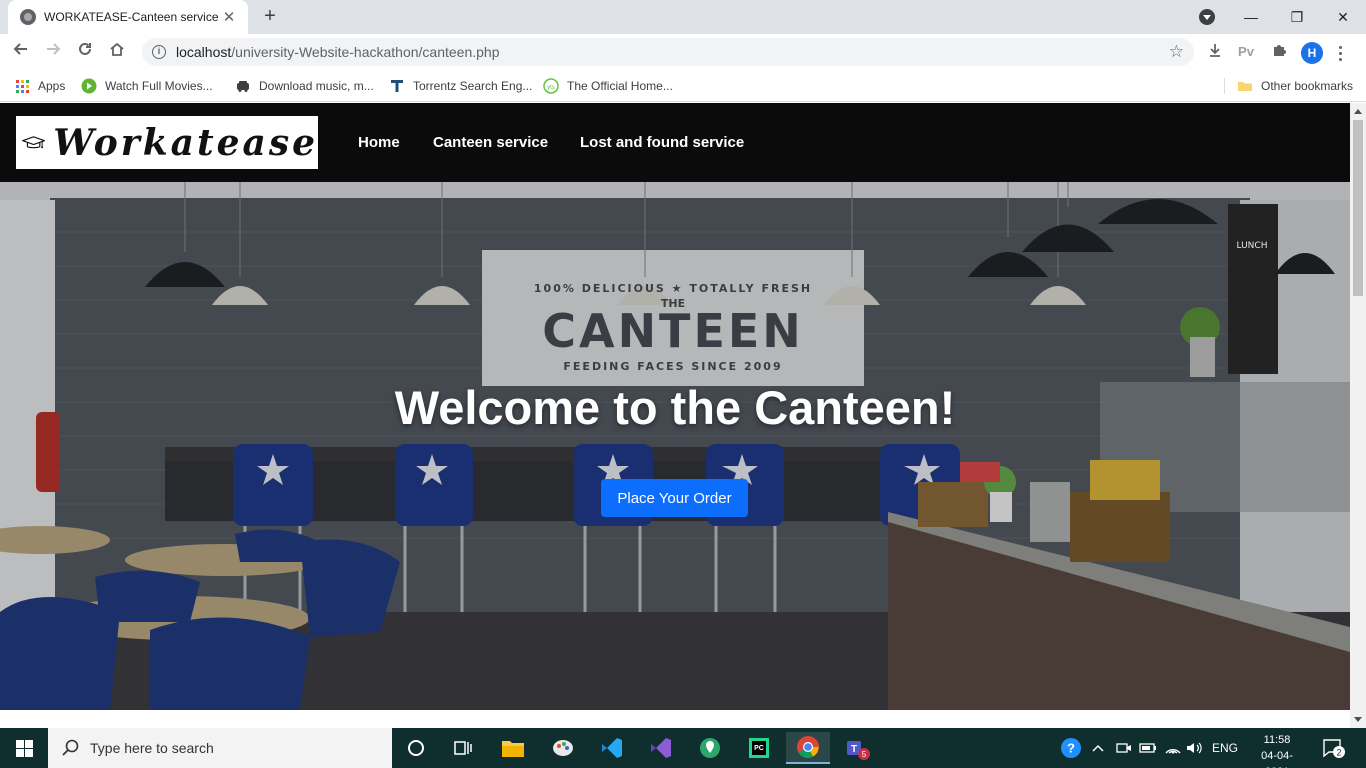 Image resolution: width=1366 pixels, height=768 pixels. I want to click on nav-canteen-service: Canteen service, so click(490, 142).